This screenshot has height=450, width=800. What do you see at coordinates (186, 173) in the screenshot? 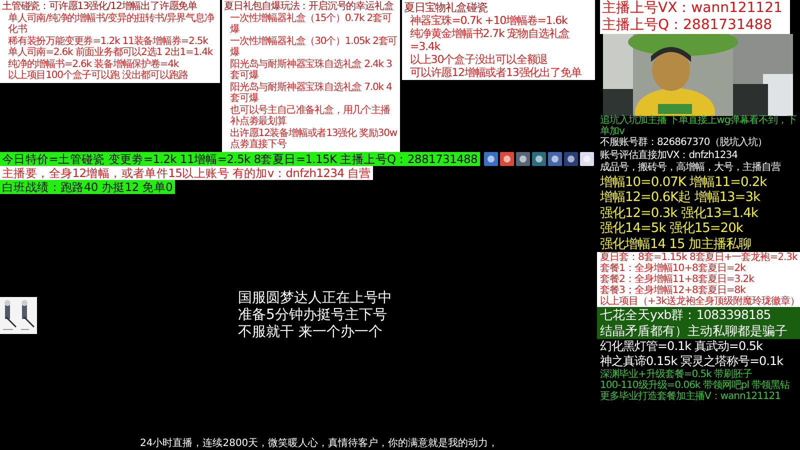
I see `banner-text: 主播要，全身12增幅，或者单件15以上账号 有的加v：dnfzh1234 自营` at bounding box center [186, 173].